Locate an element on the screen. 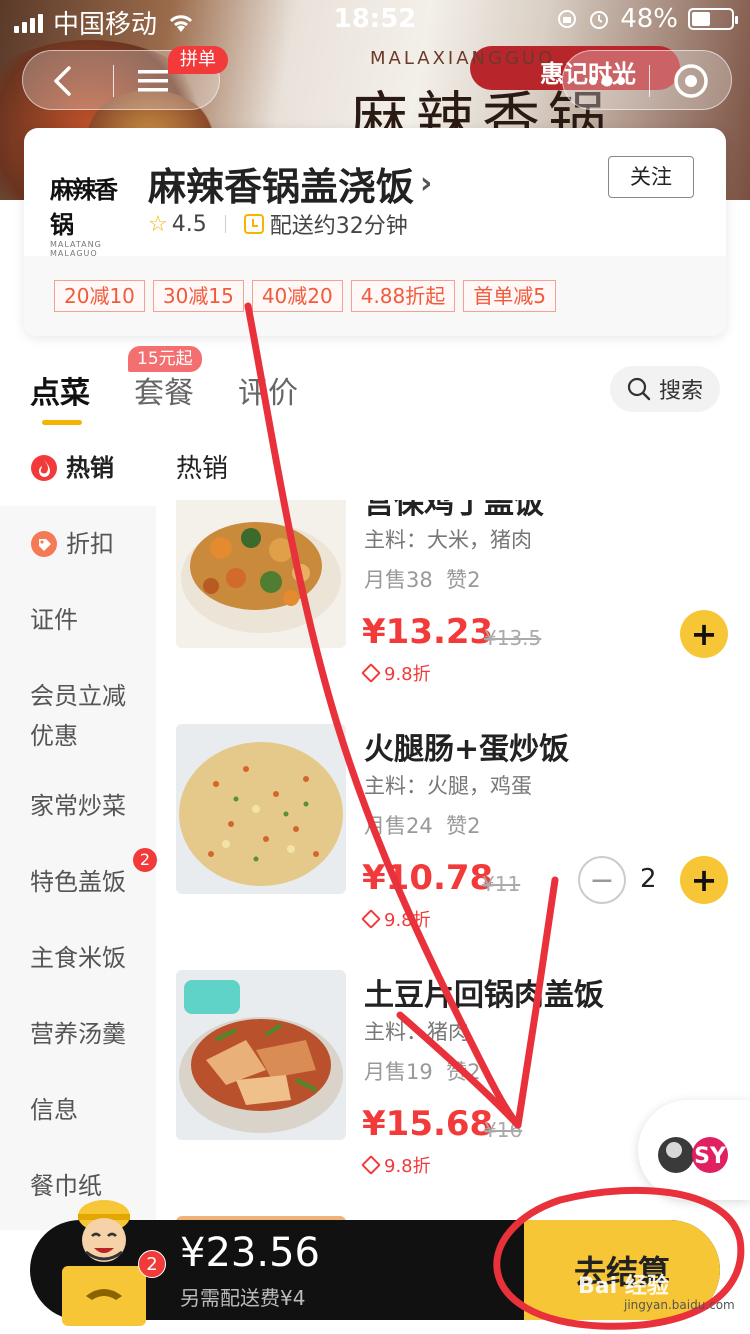 The height and width of the screenshot is (1334, 750). search-icon is located at coordinates (639, 389).